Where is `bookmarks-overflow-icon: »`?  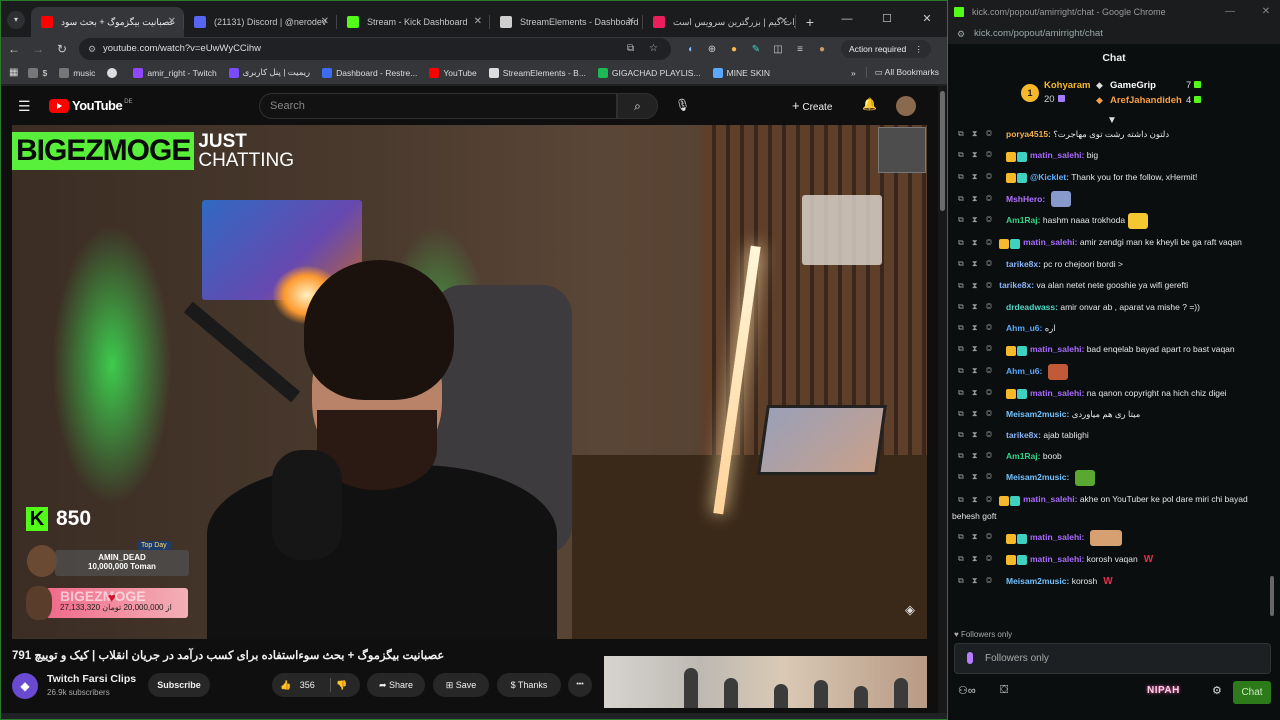 bookmarks-overflow-icon: » is located at coordinates (853, 73).